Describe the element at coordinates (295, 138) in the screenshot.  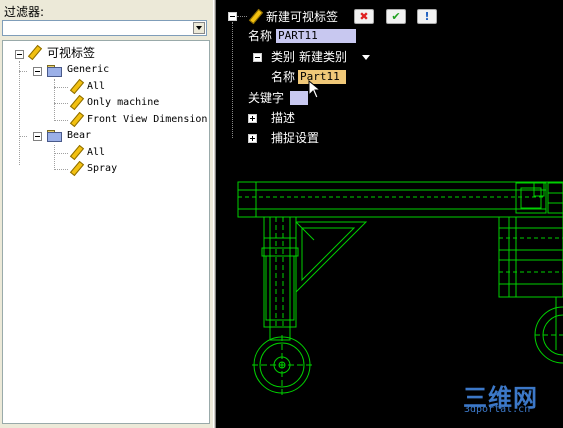
I see `snap-settings-item: 捕捉设置` at that location.